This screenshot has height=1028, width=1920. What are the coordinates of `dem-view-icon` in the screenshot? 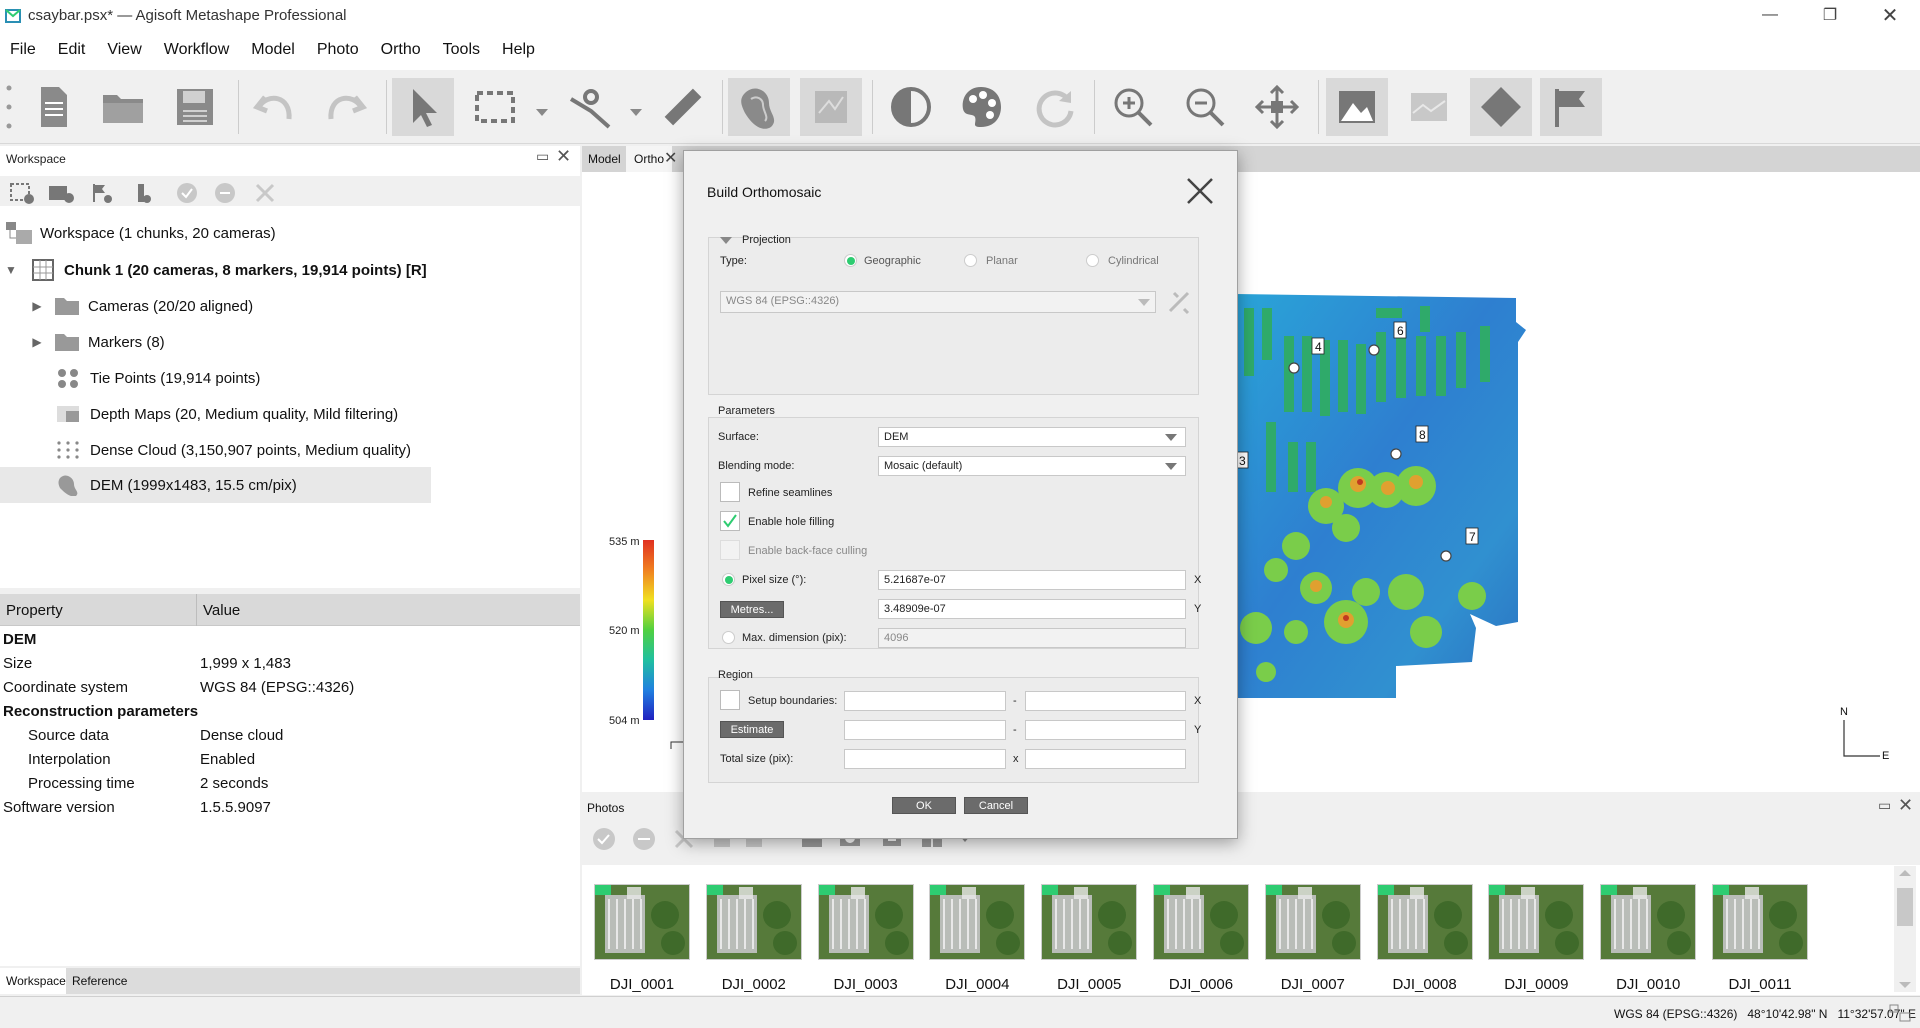 It's located at (759, 107).